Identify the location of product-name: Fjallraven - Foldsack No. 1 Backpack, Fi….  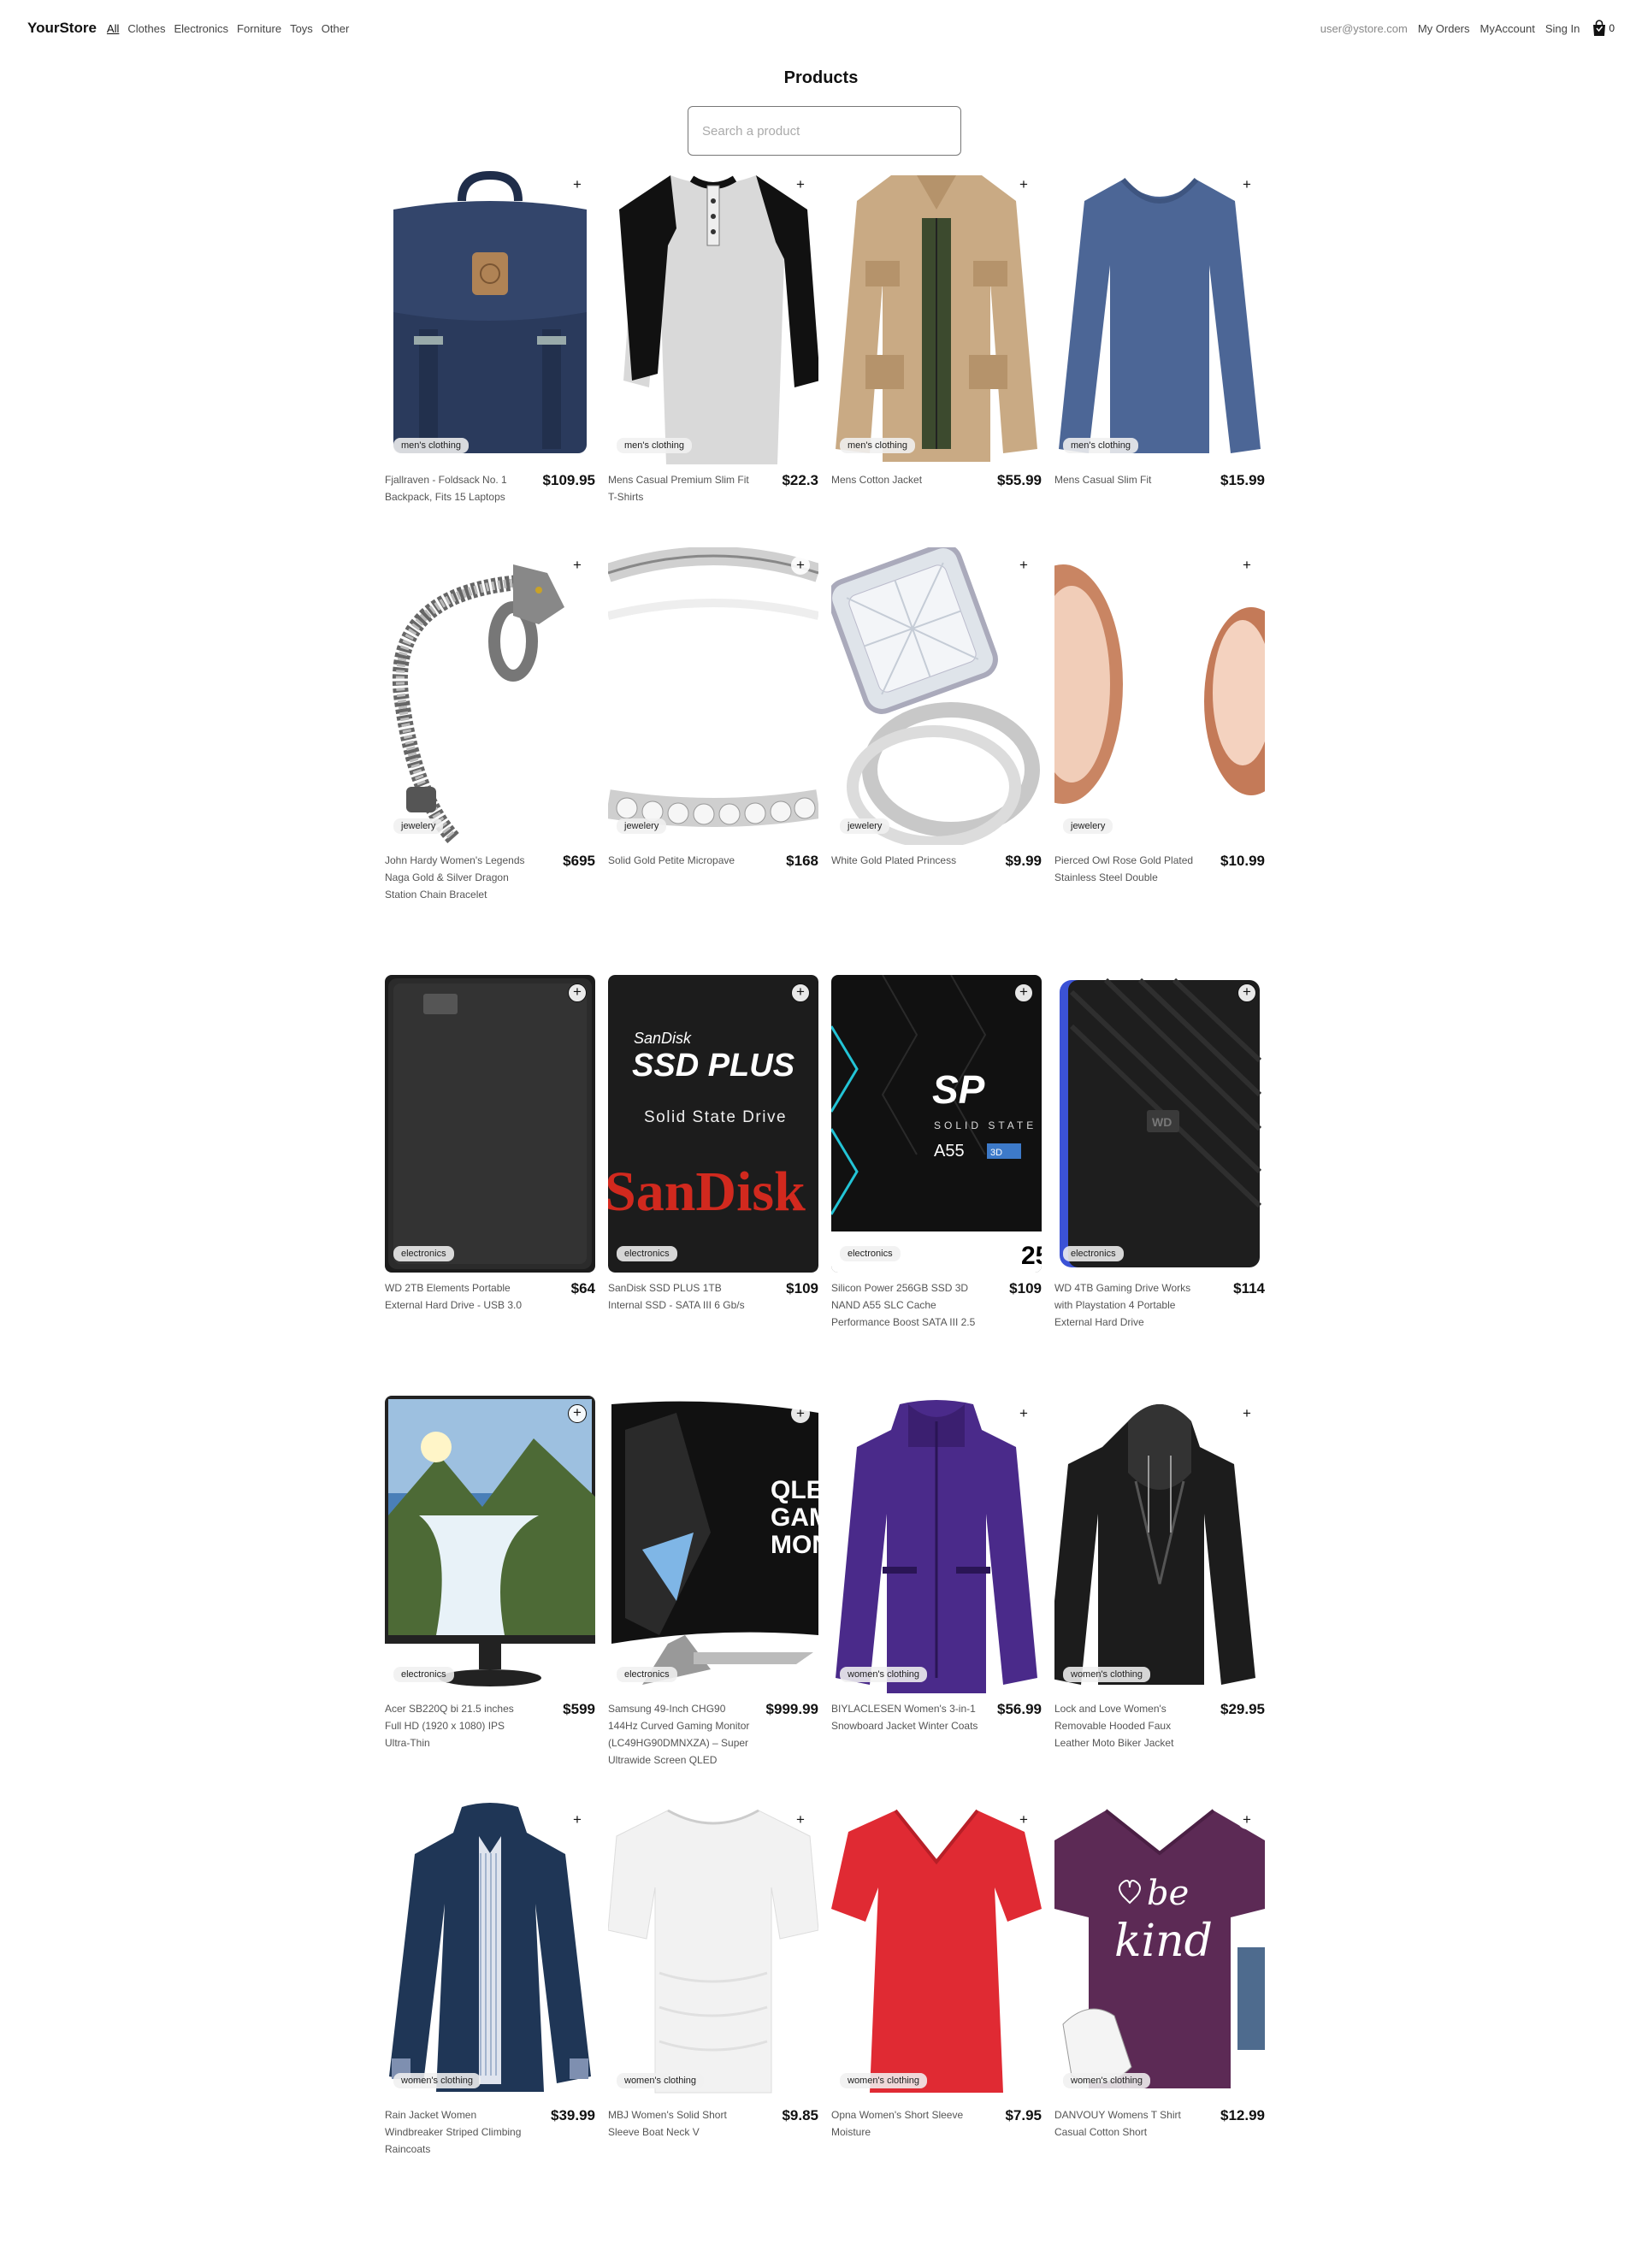
(459, 488).